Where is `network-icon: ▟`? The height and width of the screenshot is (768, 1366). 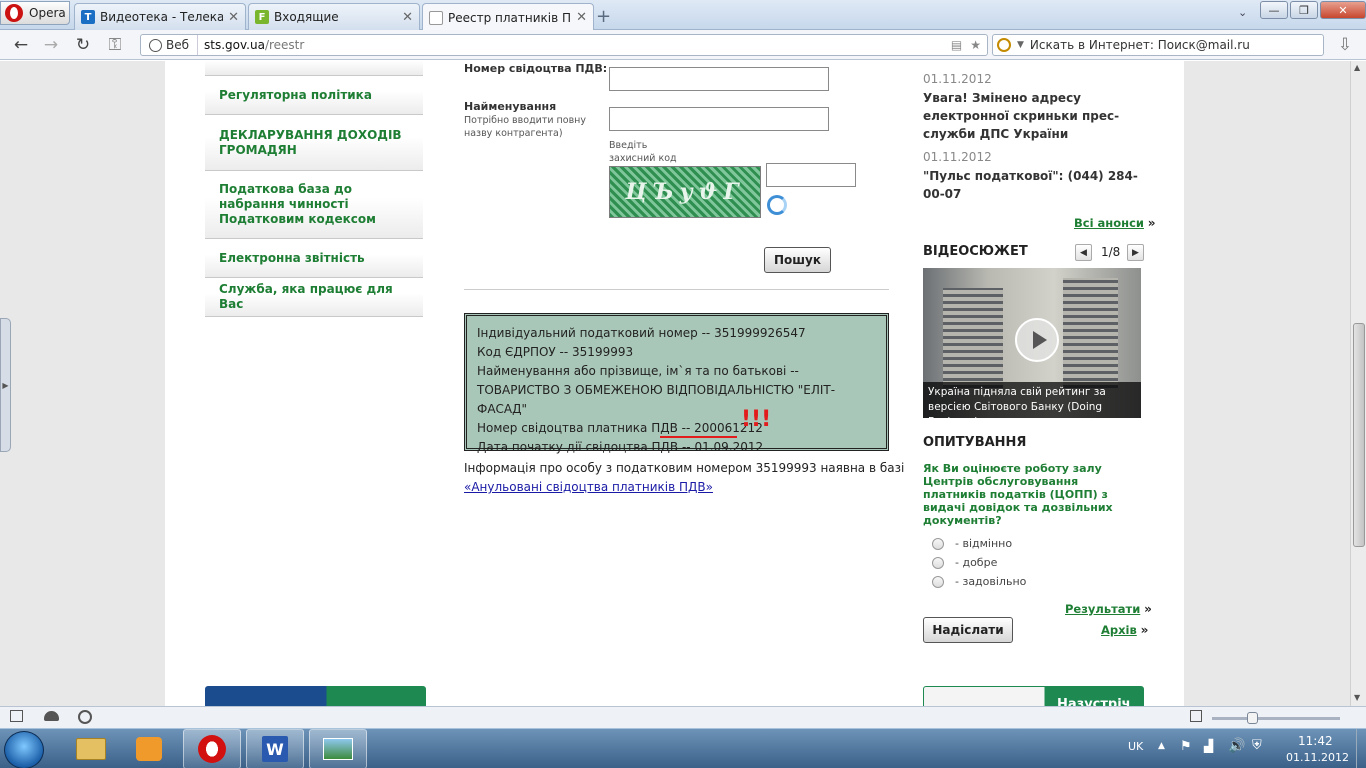 network-icon: ▟ is located at coordinates (1208, 746).